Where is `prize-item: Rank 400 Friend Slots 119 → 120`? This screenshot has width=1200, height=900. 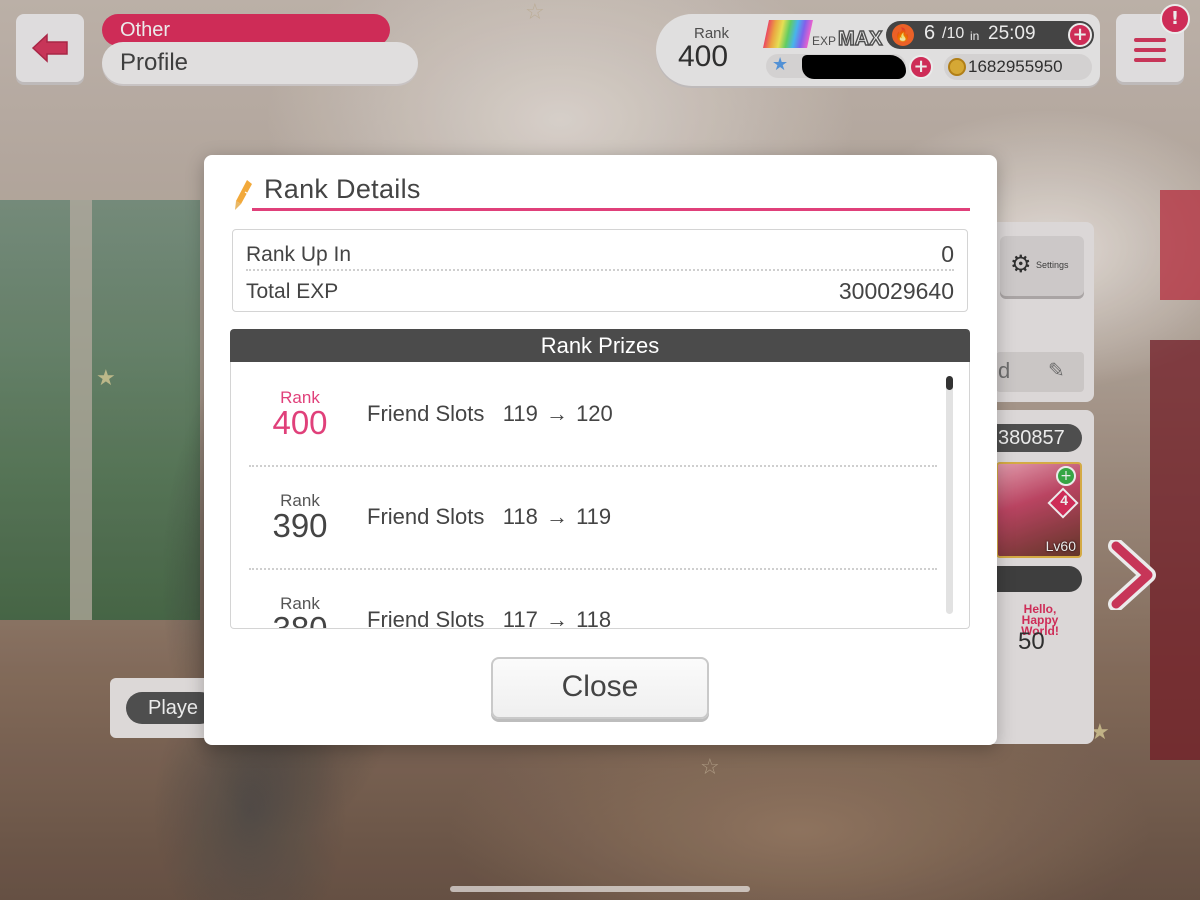
prize-item: Rank 400 Friend Slots 119 → 120 is located at coordinates (591, 413).